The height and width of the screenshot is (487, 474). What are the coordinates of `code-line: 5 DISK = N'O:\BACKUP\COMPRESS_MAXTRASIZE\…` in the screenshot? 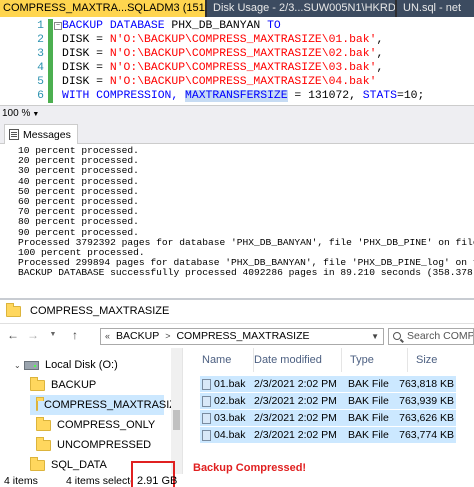 It's located at (188, 82).